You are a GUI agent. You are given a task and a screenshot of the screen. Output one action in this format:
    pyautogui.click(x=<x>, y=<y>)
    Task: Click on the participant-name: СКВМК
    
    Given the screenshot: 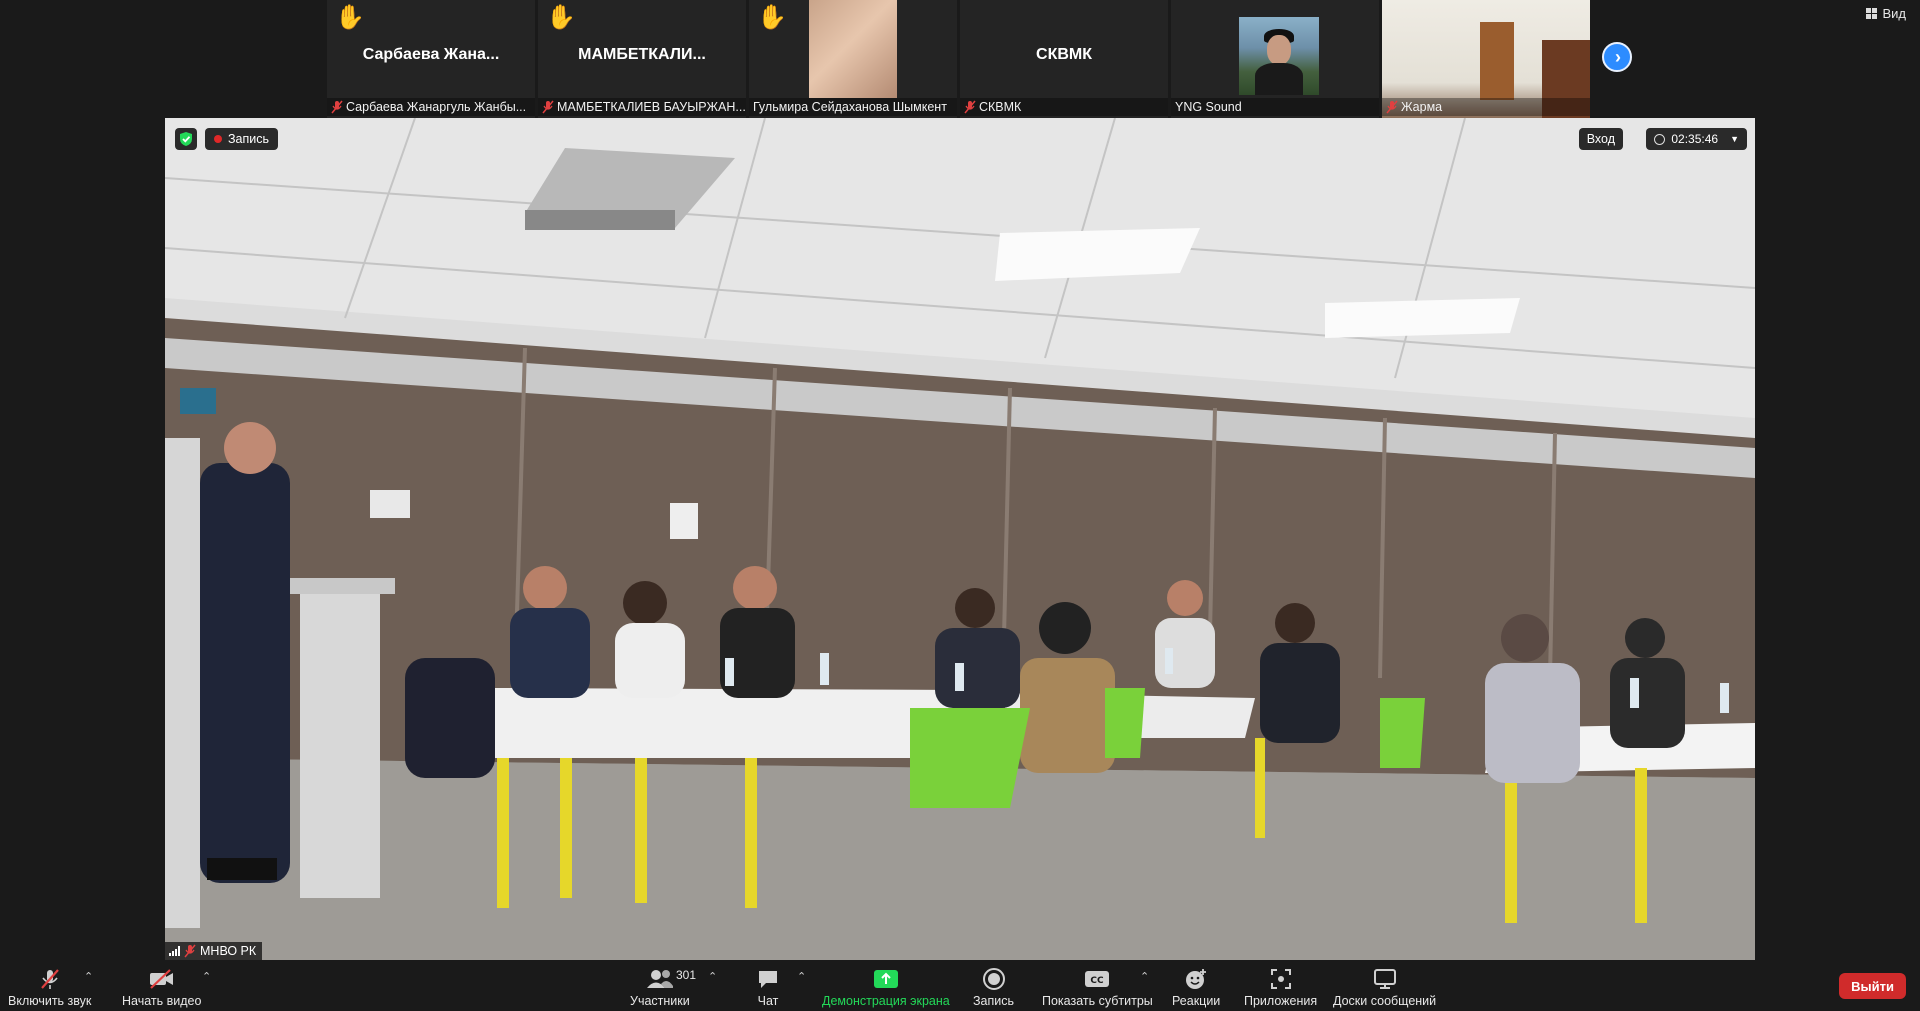 What is the action you would take?
    pyautogui.click(x=1000, y=107)
    